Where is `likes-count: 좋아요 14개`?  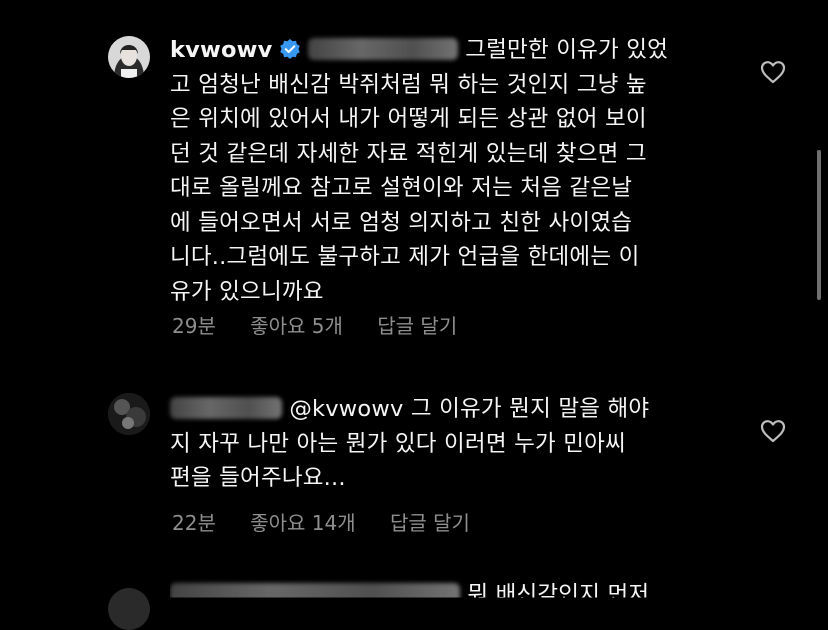 likes-count: 좋아요 14개 is located at coordinates (302, 523).